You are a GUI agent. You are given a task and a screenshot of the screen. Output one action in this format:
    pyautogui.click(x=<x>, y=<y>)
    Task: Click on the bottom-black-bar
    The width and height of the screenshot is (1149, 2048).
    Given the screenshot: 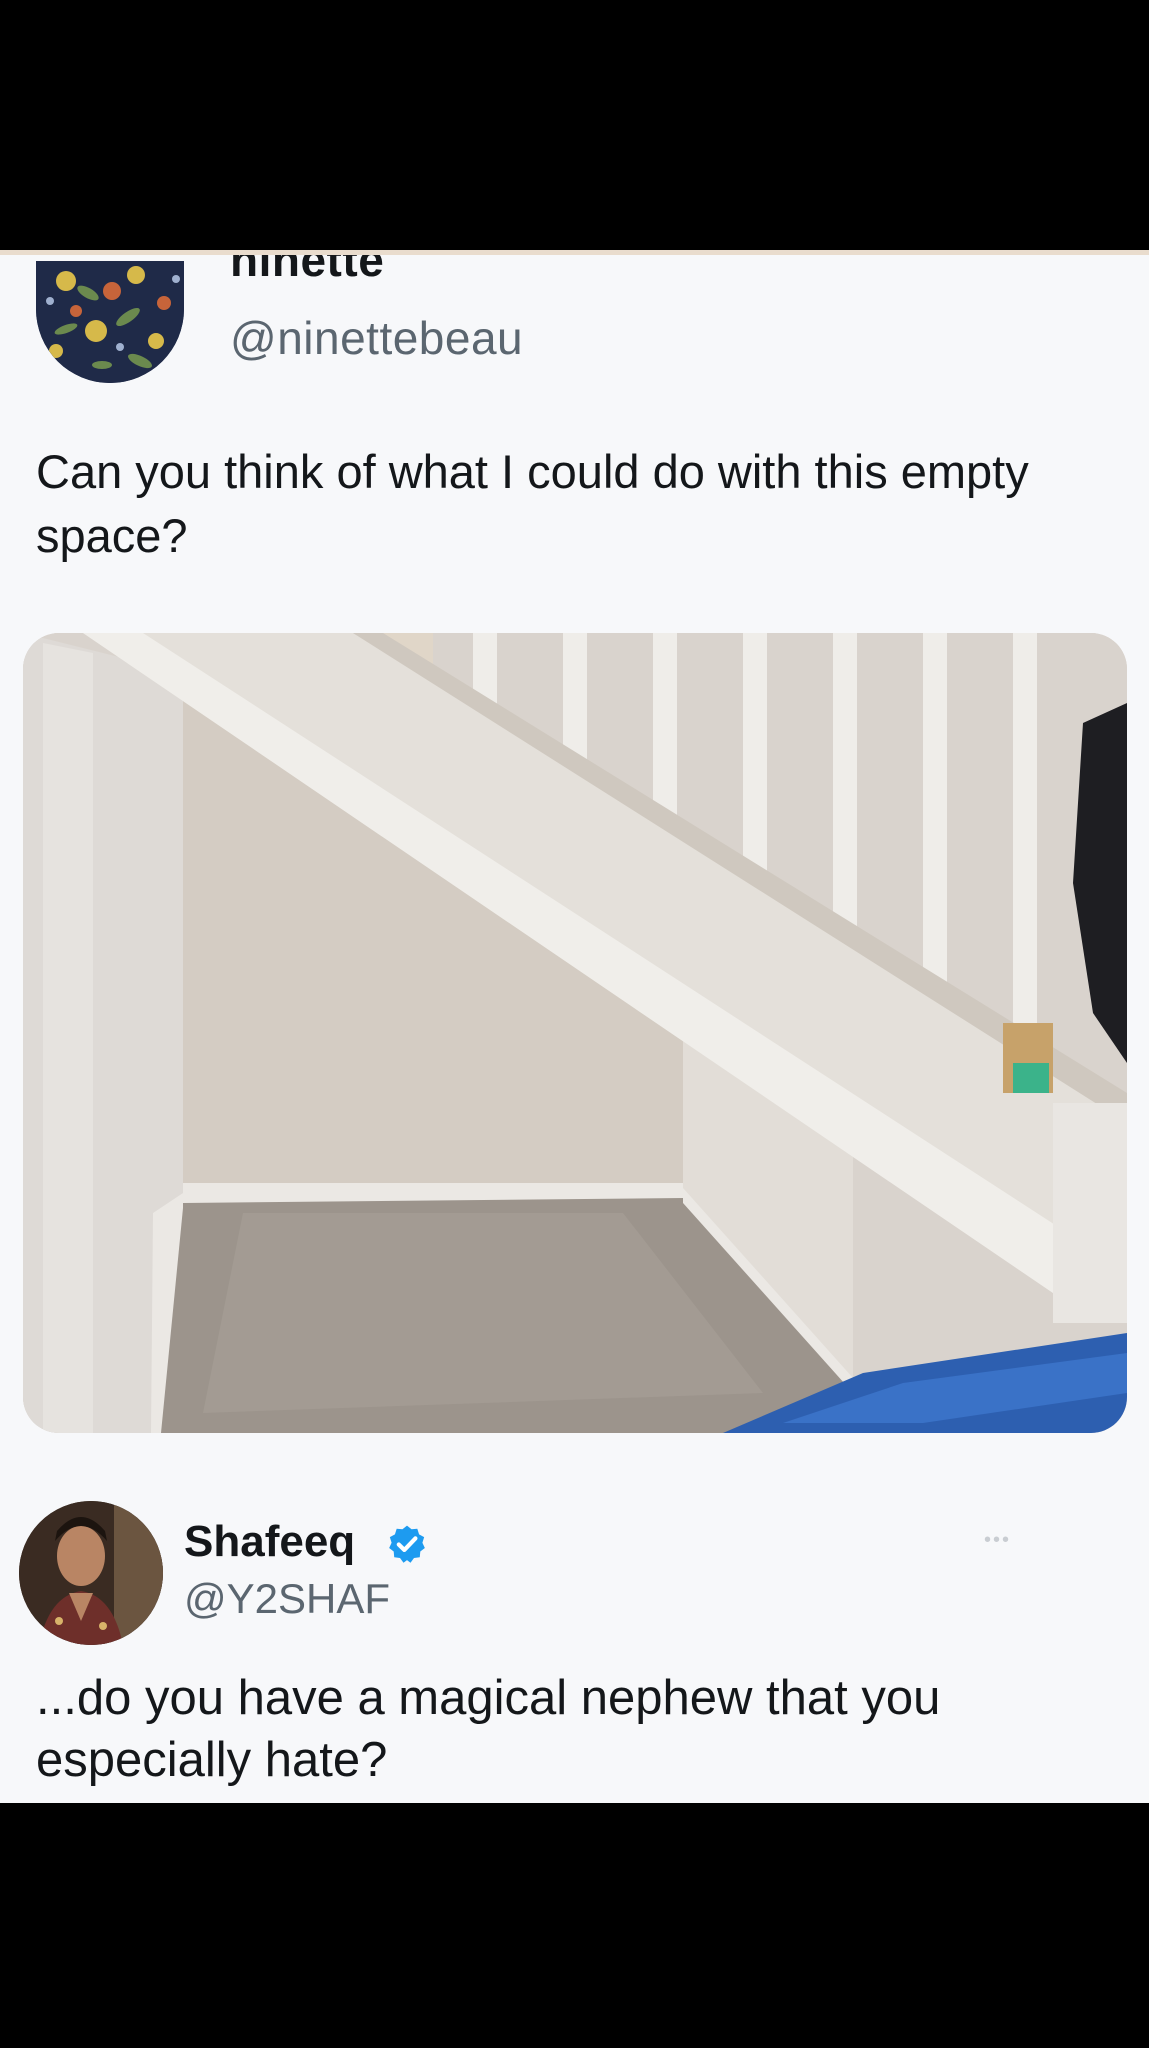 What is the action you would take?
    pyautogui.click(x=574, y=1925)
    